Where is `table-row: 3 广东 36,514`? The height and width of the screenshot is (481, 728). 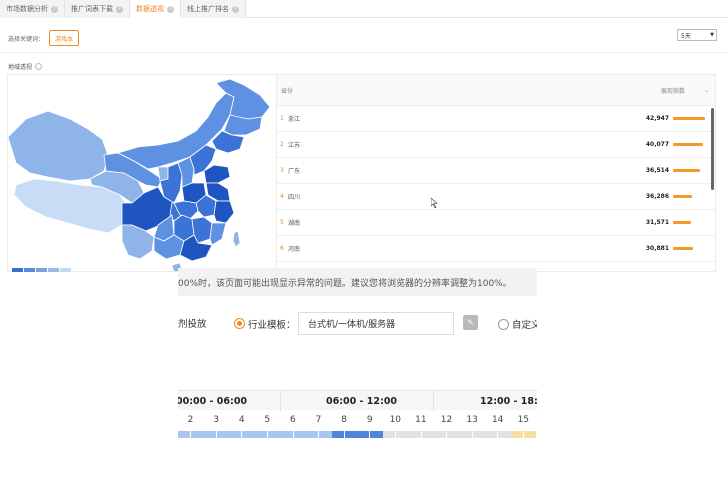 table-row: 3 广东 36,514 is located at coordinates (496, 171).